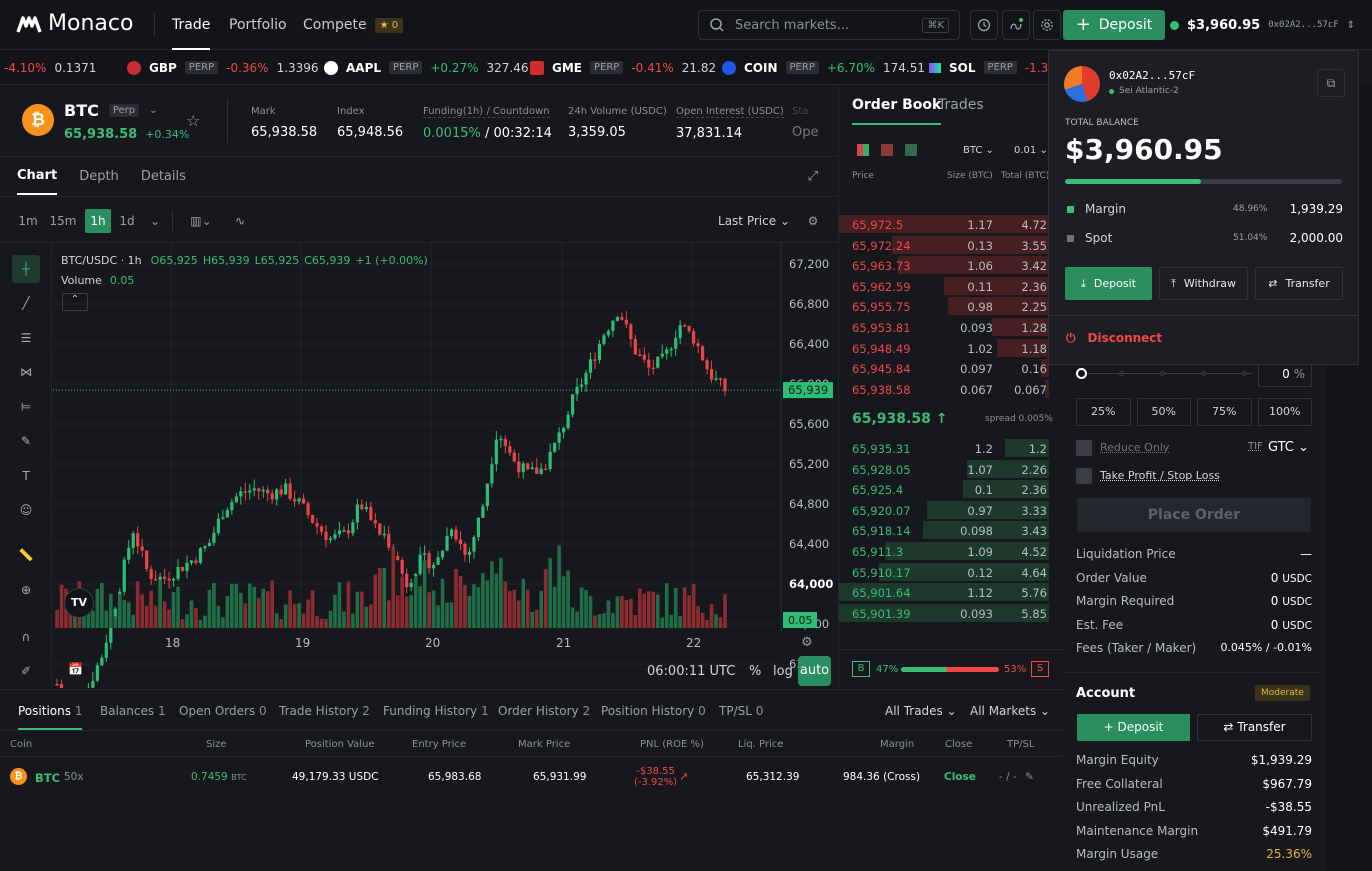 Image resolution: width=1372 pixels, height=871 pixels. What do you see at coordinates (258, 25) in the screenshot?
I see `nav-portfolio: Portfolio` at bounding box center [258, 25].